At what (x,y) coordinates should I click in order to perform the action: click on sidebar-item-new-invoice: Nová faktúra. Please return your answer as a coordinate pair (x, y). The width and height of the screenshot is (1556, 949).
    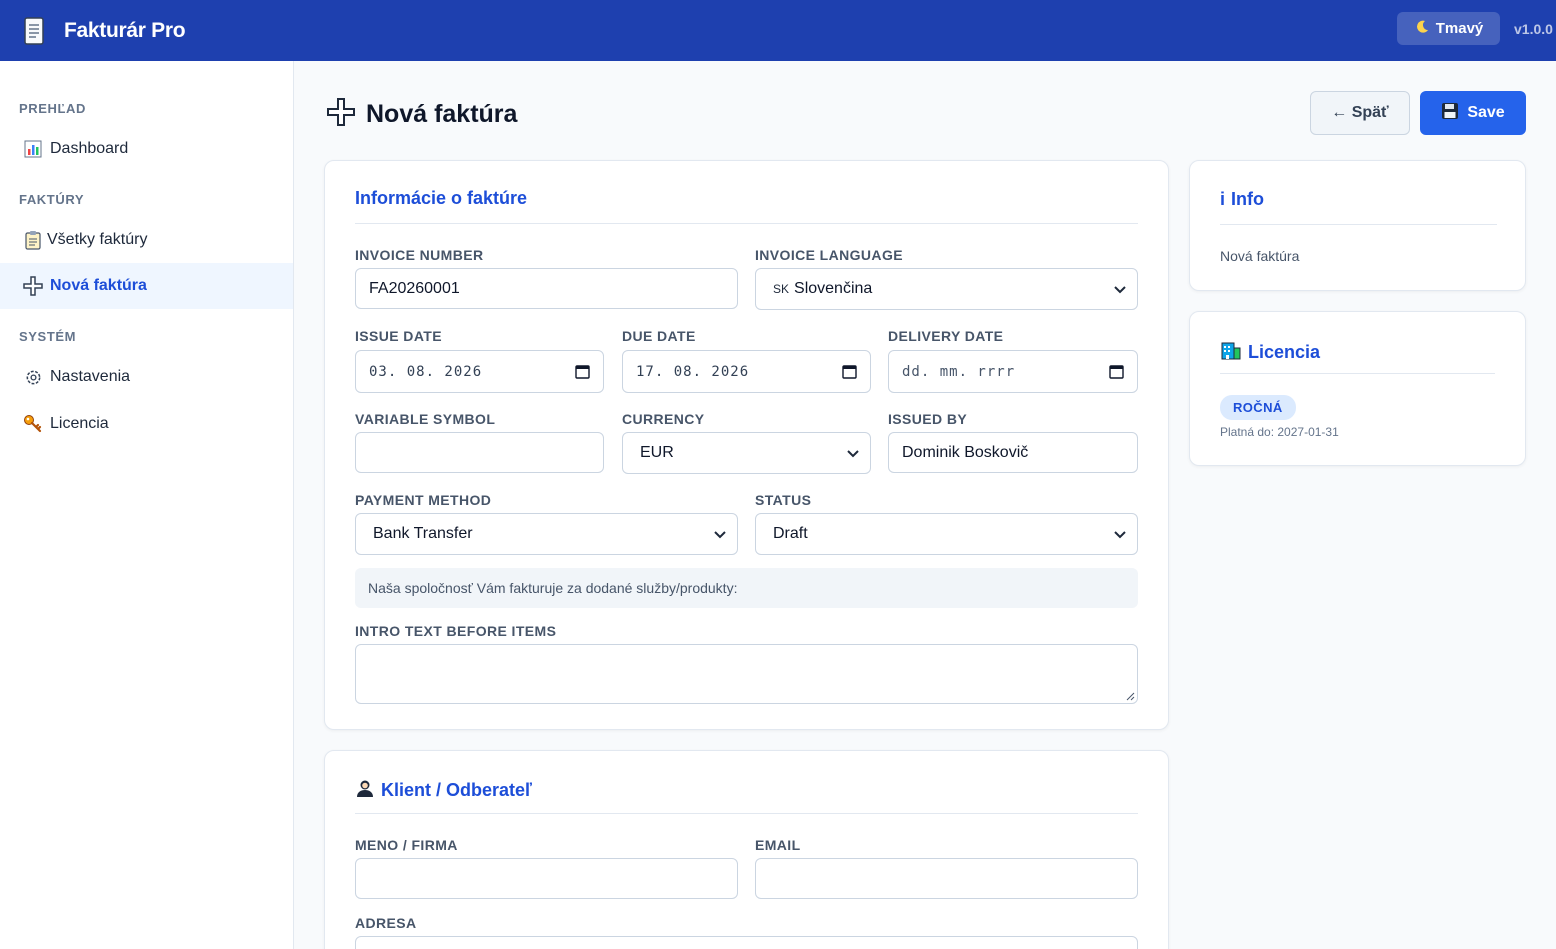
    Looking at the image, I should click on (146, 286).